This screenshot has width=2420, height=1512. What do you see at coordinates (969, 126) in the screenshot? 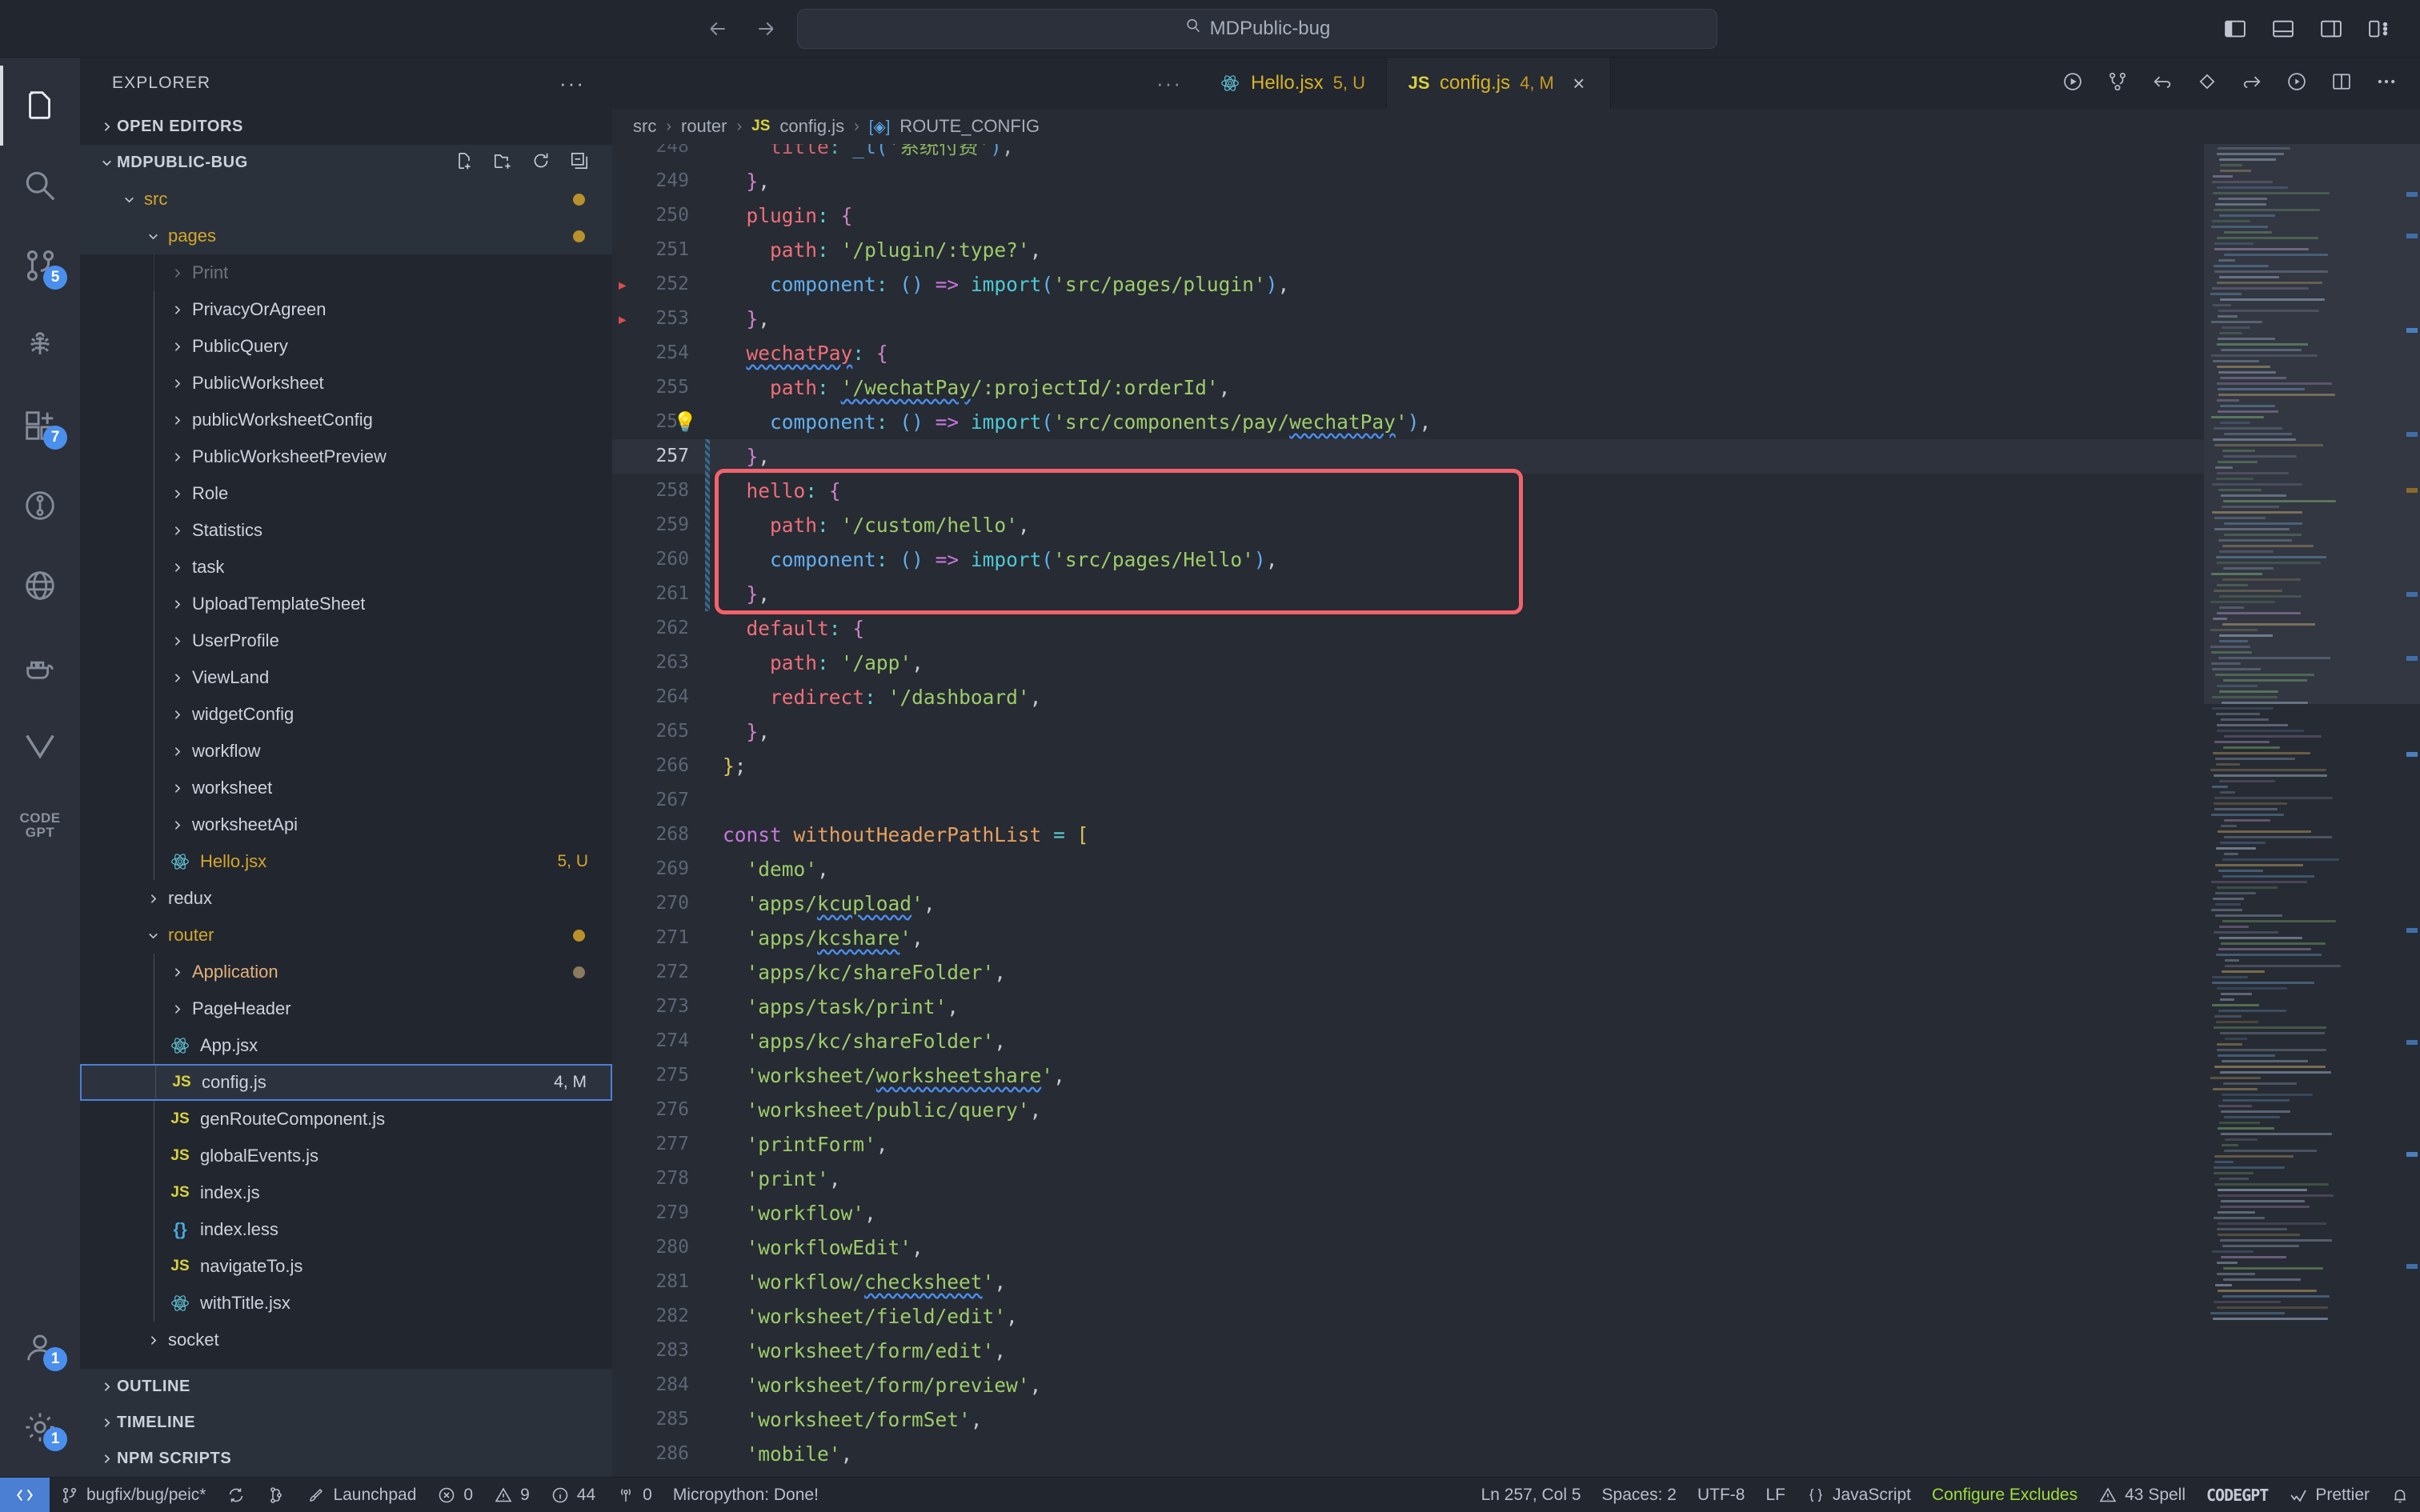
I see `breadcrumb-item: ROUTE_CONFIG` at bounding box center [969, 126].